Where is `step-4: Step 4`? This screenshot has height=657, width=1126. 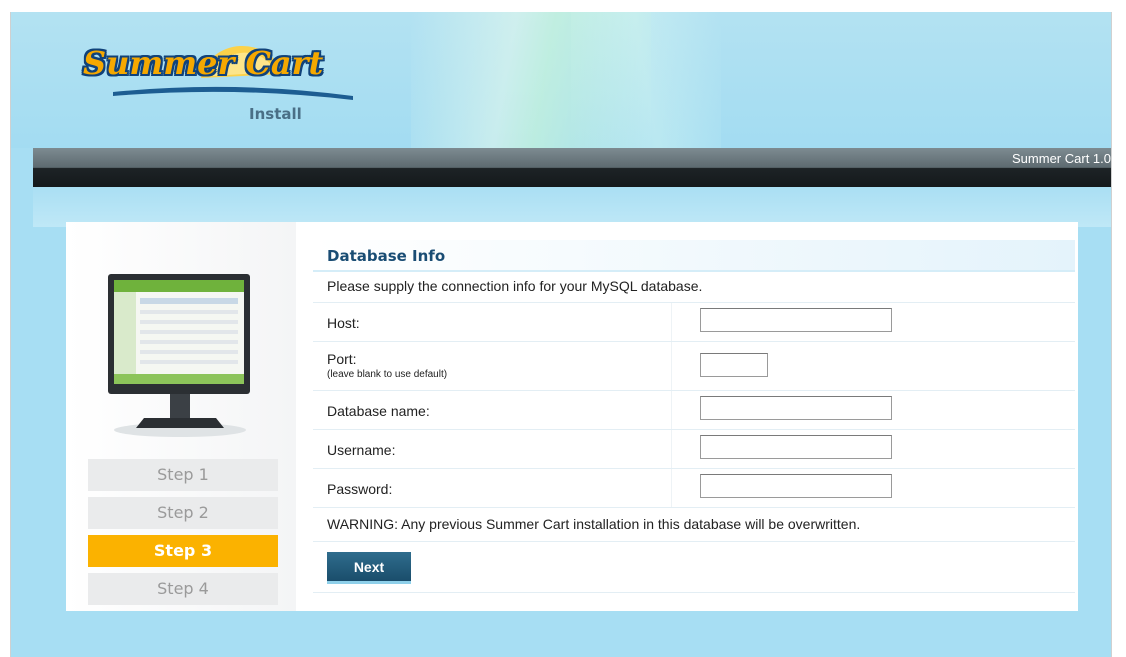 step-4: Step 4 is located at coordinates (183, 589).